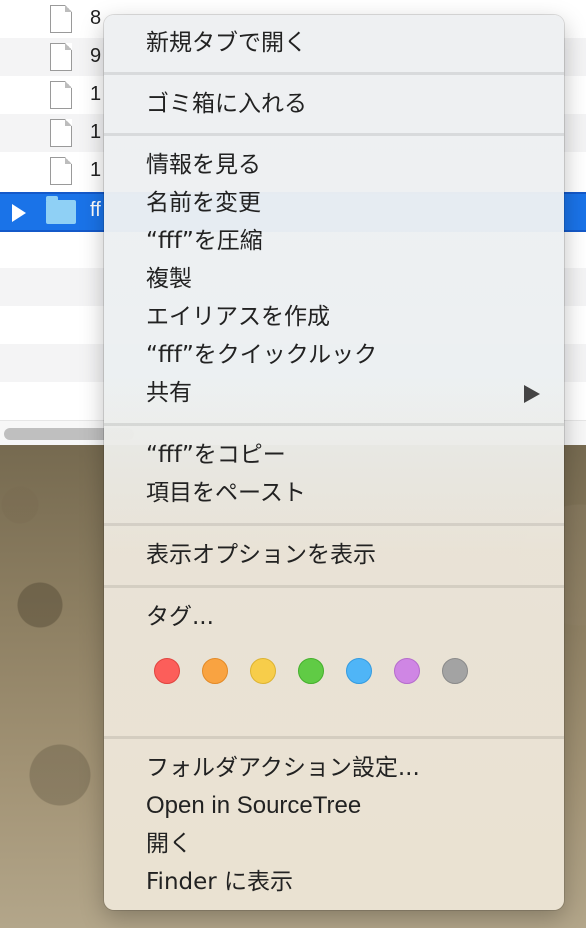 The height and width of the screenshot is (928, 586). I want to click on file-name: 8, so click(96, 18).